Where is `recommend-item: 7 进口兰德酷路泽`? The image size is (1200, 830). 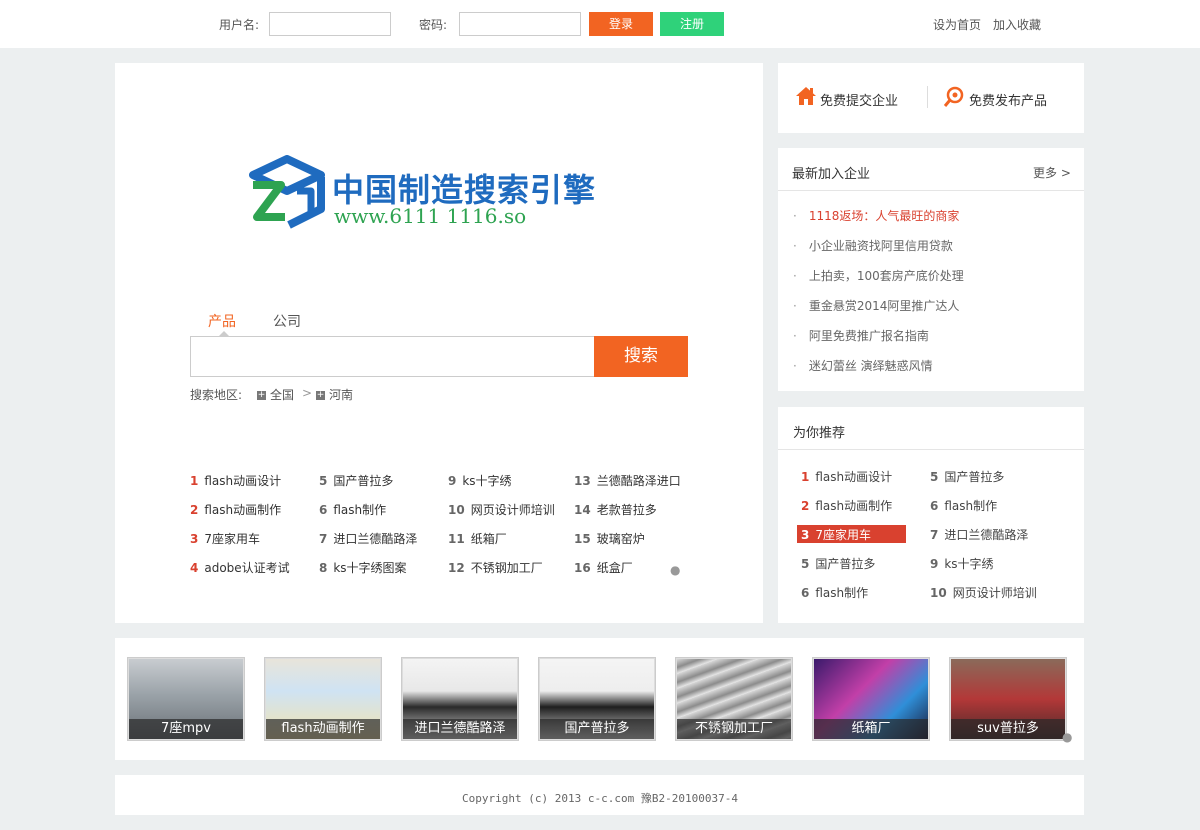 recommend-item: 7 进口兰德酷路泽 is located at coordinates (979, 534).